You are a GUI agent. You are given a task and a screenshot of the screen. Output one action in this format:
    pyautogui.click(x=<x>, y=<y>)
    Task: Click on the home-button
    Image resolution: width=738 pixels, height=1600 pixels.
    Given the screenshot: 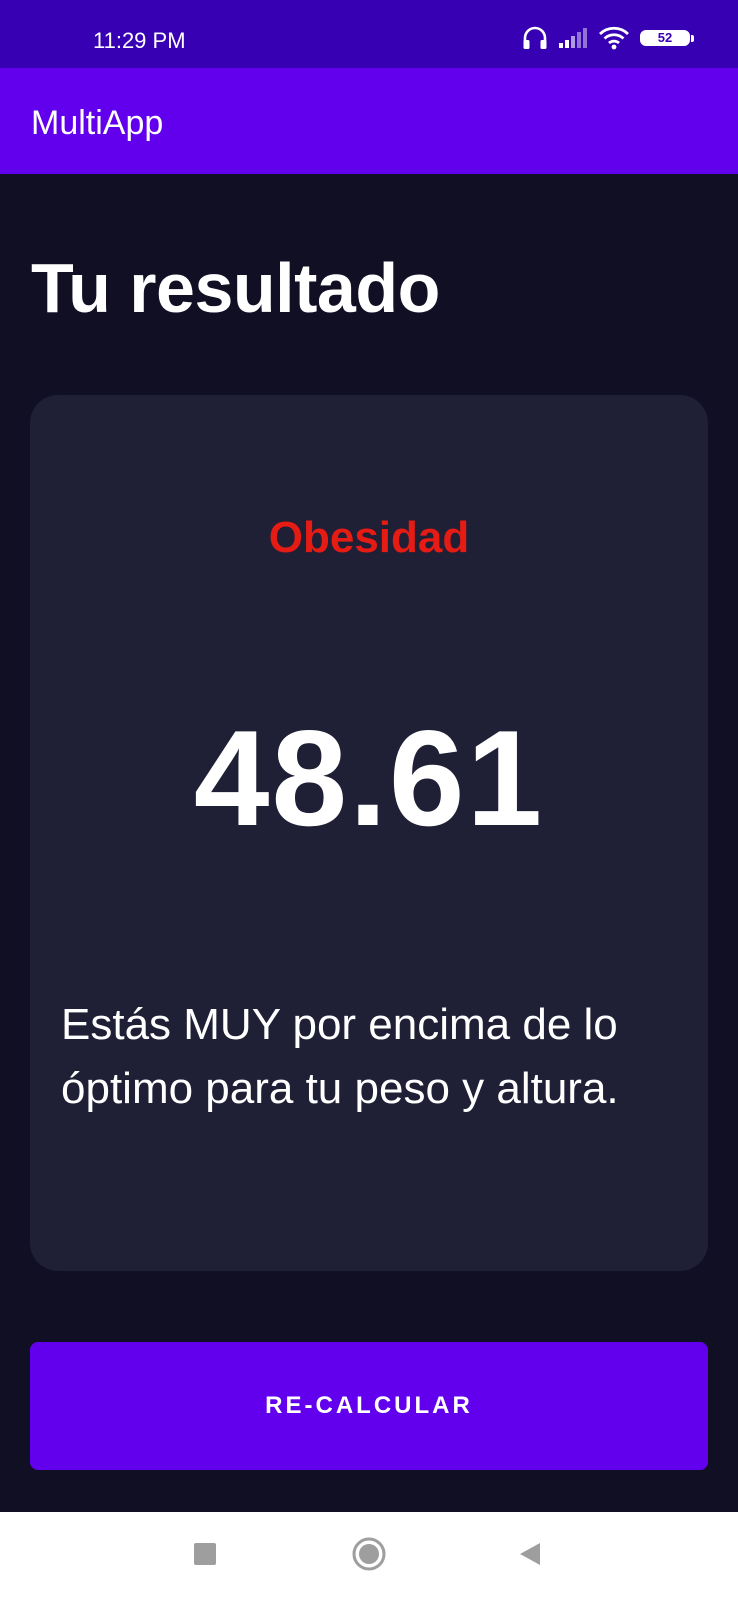 What is the action you would take?
    pyautogui.click(x=369, y=1556)
    